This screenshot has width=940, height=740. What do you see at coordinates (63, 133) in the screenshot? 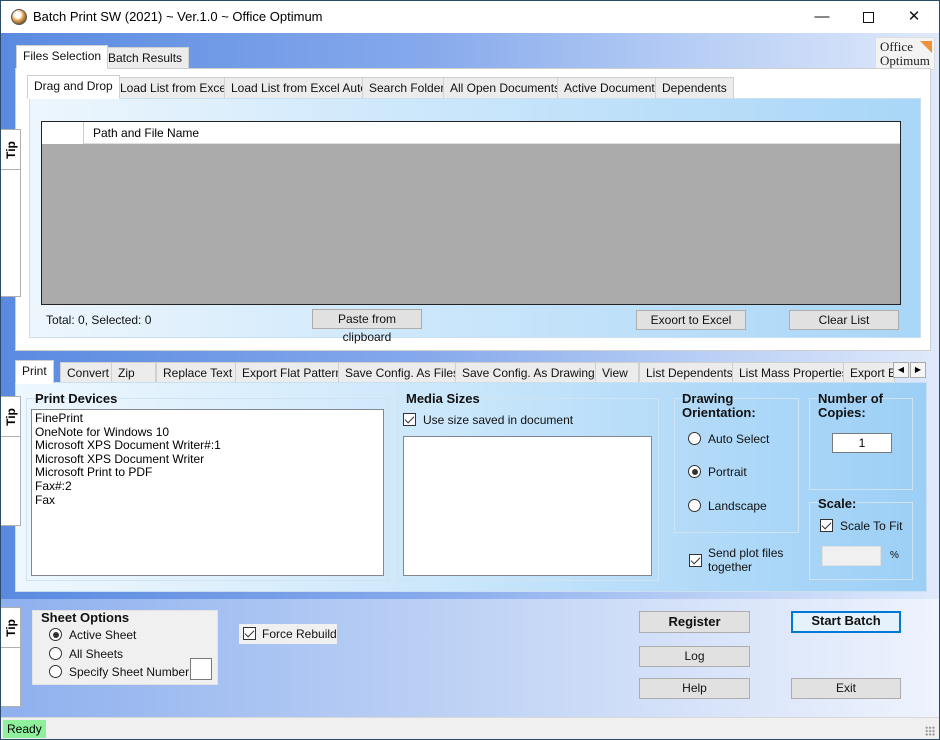
I see `grid-row-header` at bounding box center [63, 133].